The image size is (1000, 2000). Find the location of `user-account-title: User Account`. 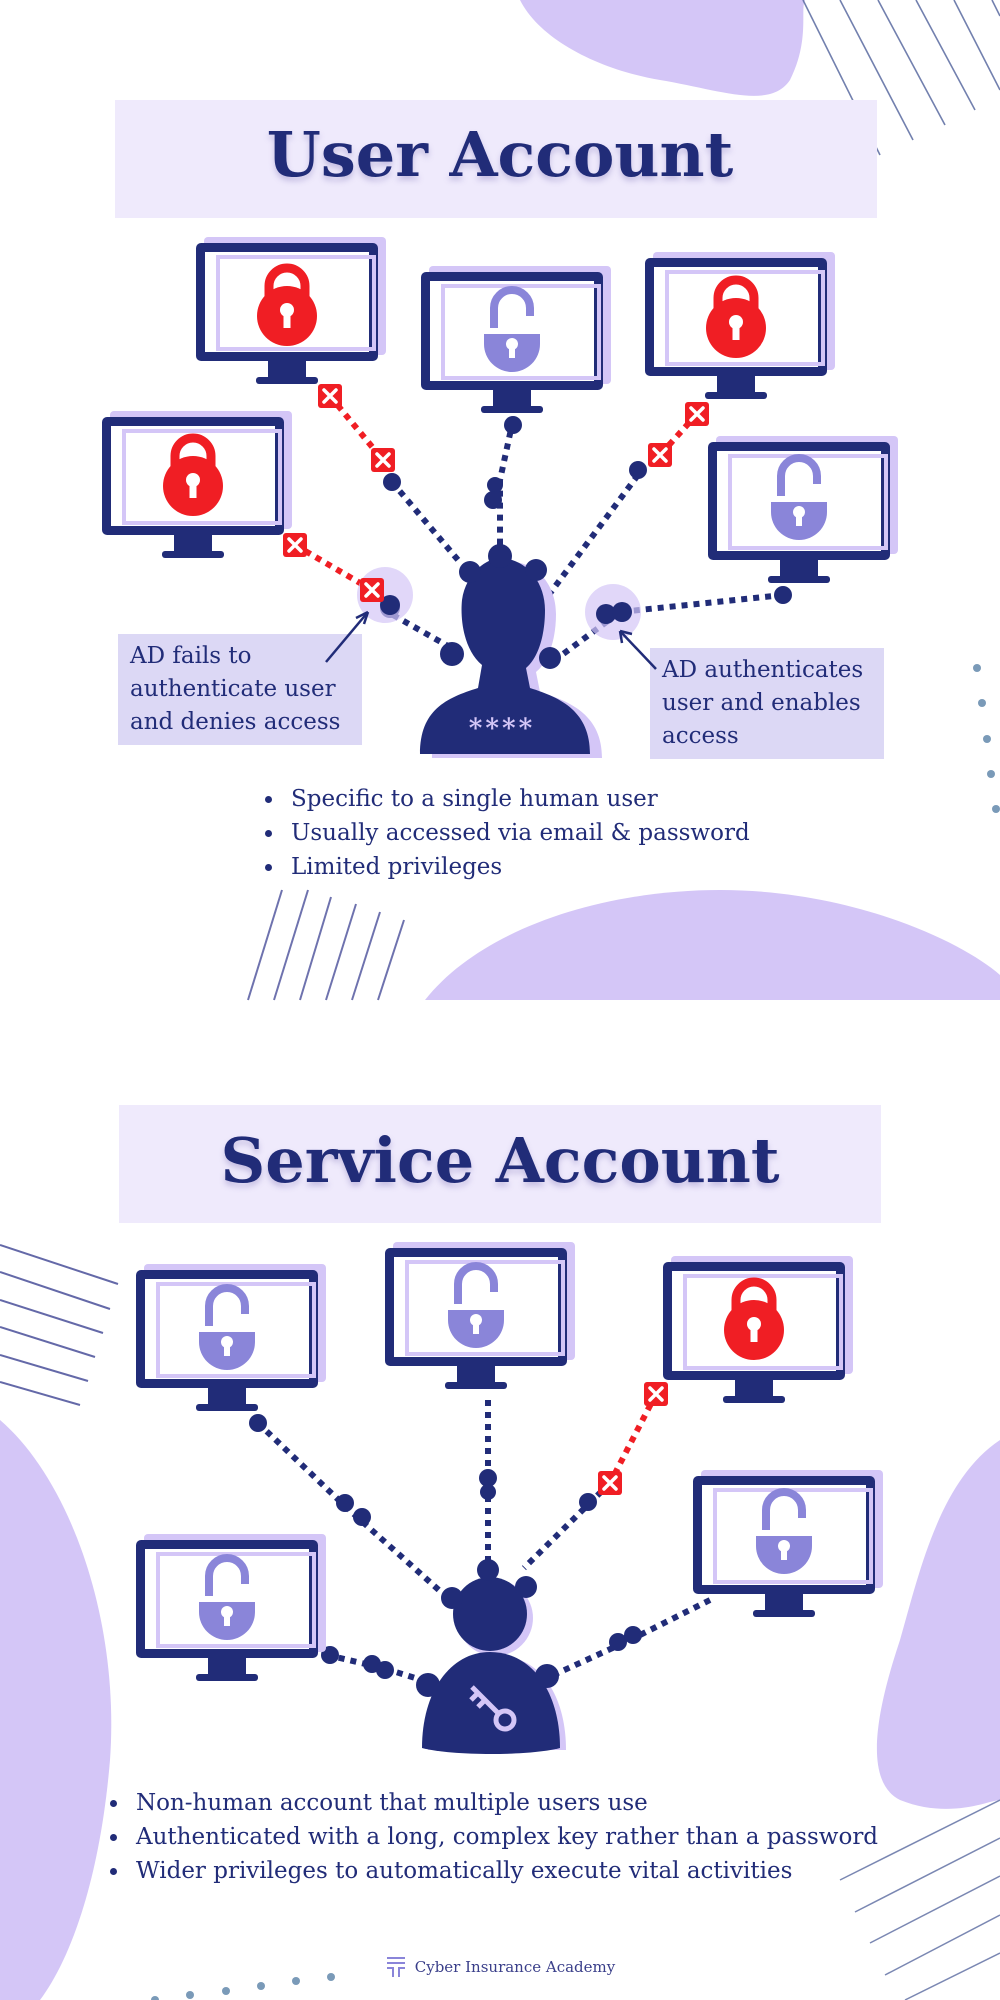

user-account-title: User Account is located at coordinates (500, 154).